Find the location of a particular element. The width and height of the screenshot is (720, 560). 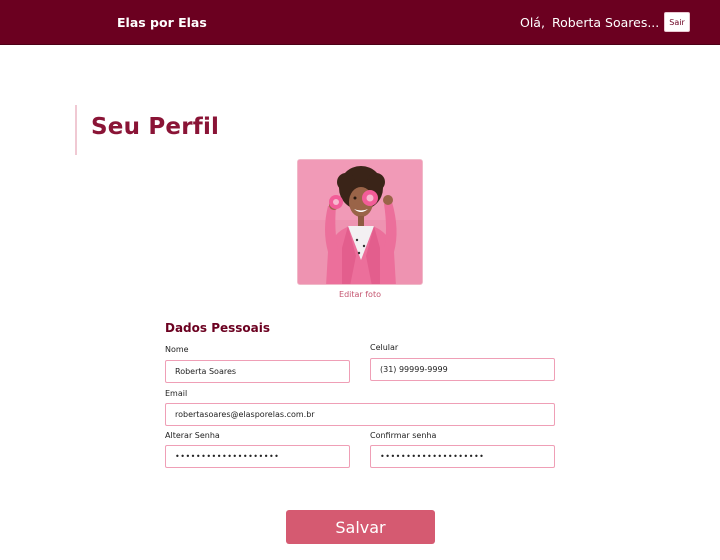

edit-photo-link: Editar foto is located at coordinates (360, 294).